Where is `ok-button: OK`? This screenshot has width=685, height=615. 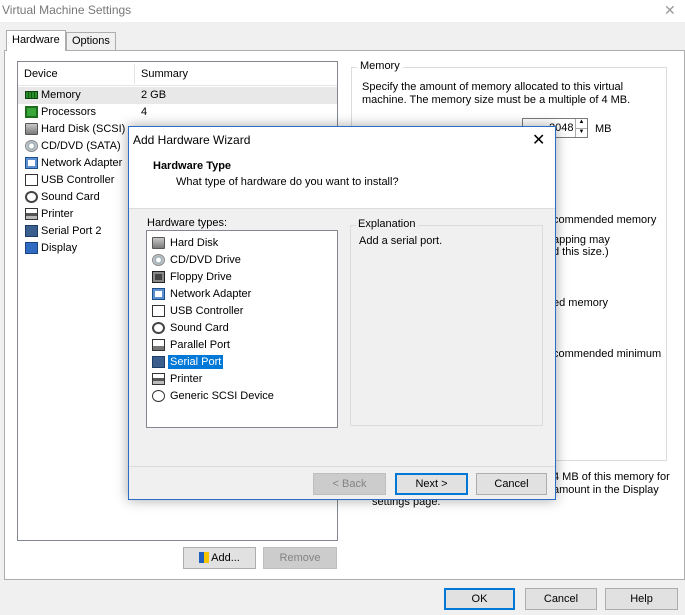 ok-button: OK is located at coordinates (479, 599).